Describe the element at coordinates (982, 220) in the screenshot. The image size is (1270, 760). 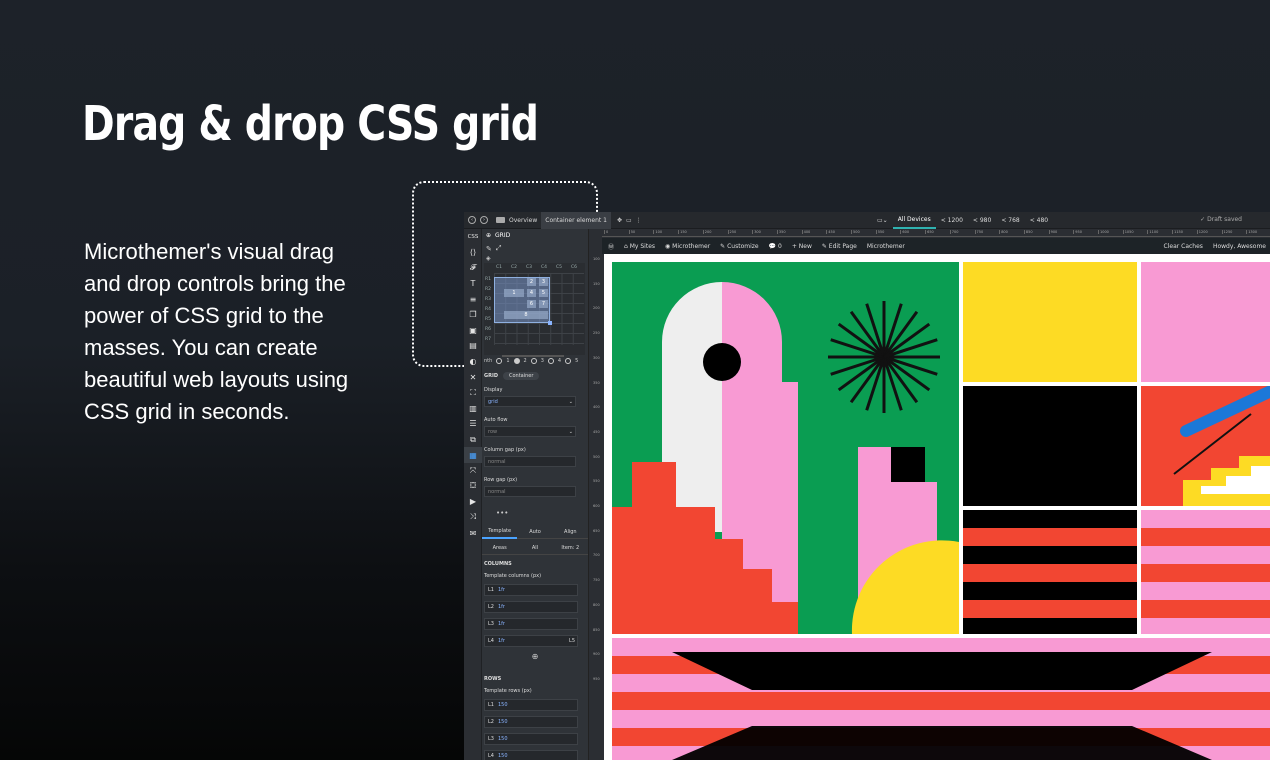
I see `device-980: < 980` at that location.